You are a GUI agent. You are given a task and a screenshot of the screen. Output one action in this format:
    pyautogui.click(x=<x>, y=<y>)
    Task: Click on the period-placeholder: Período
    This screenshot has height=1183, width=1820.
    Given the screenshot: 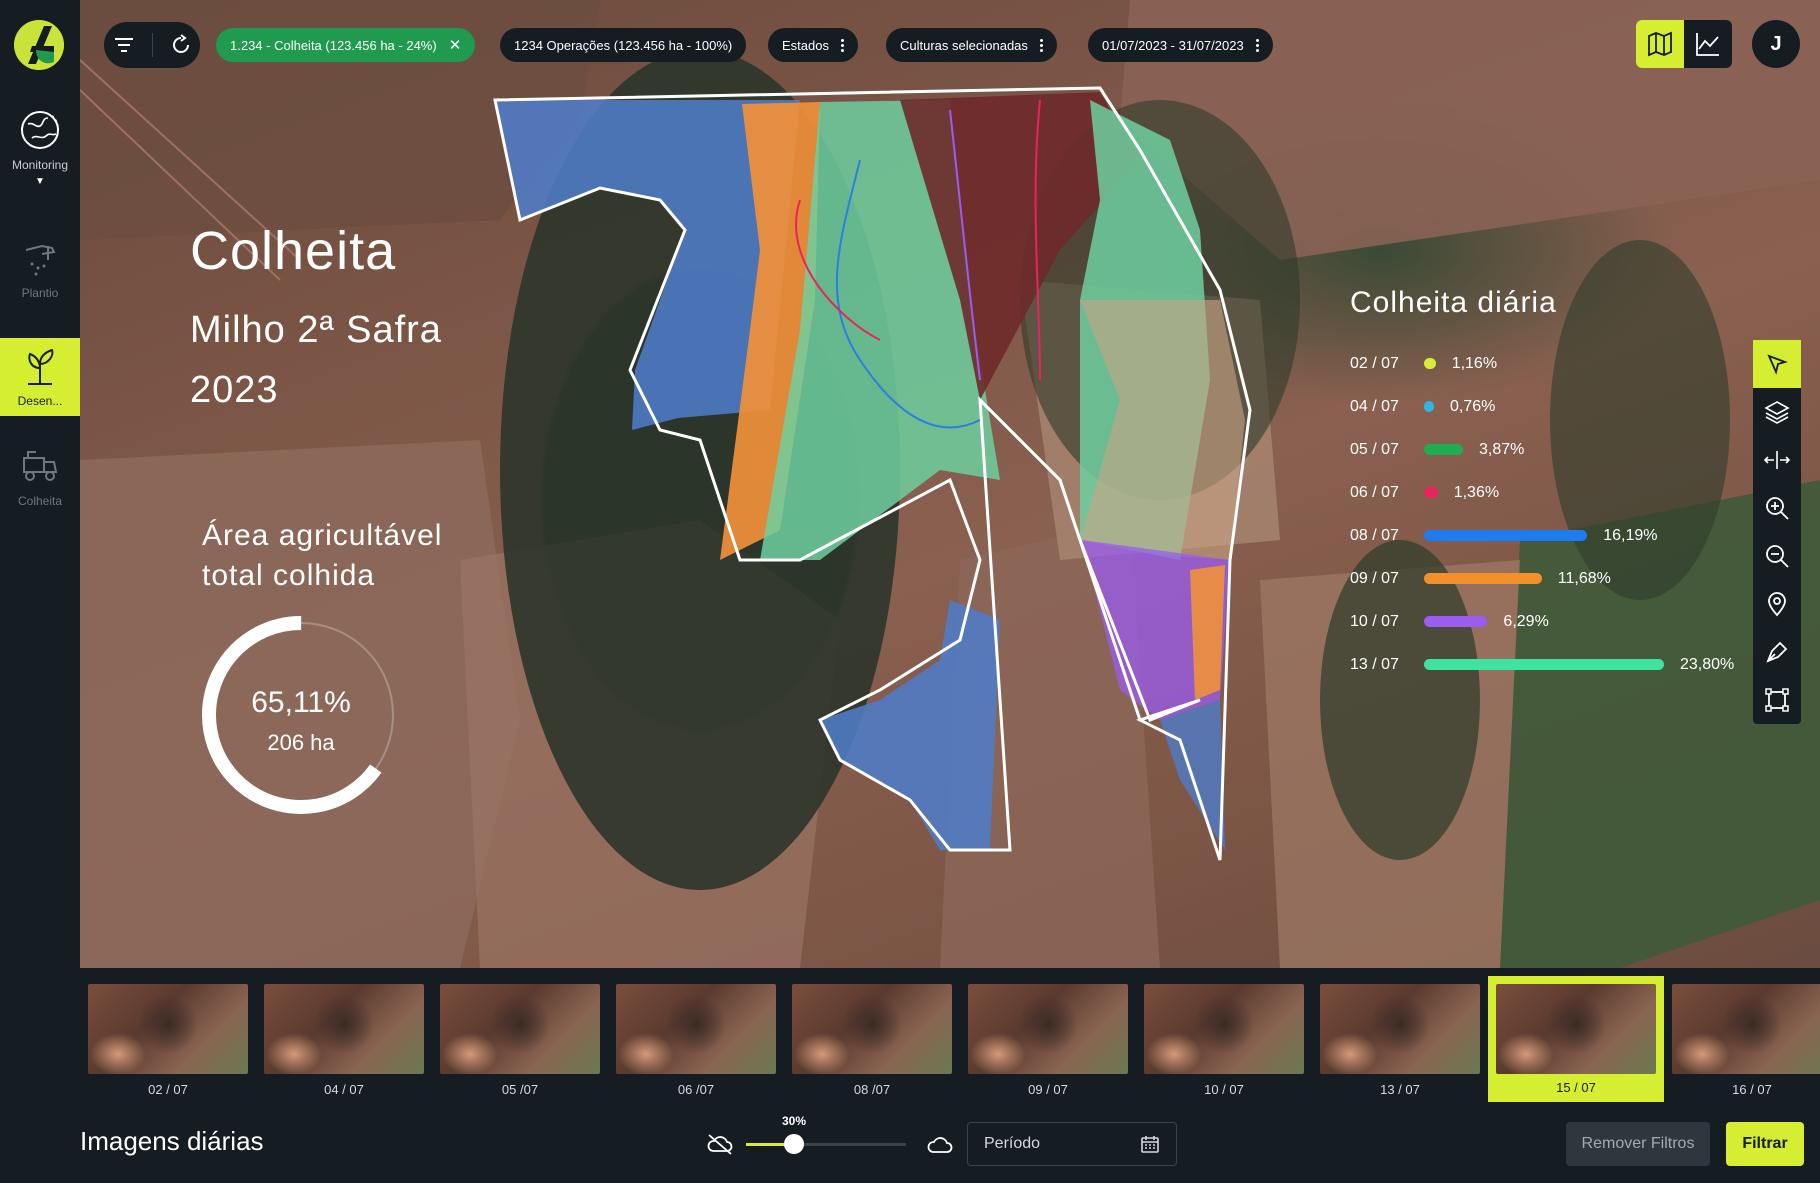 What is the action you would take?
    pyautogui.click(x=1012, y=1143)
    